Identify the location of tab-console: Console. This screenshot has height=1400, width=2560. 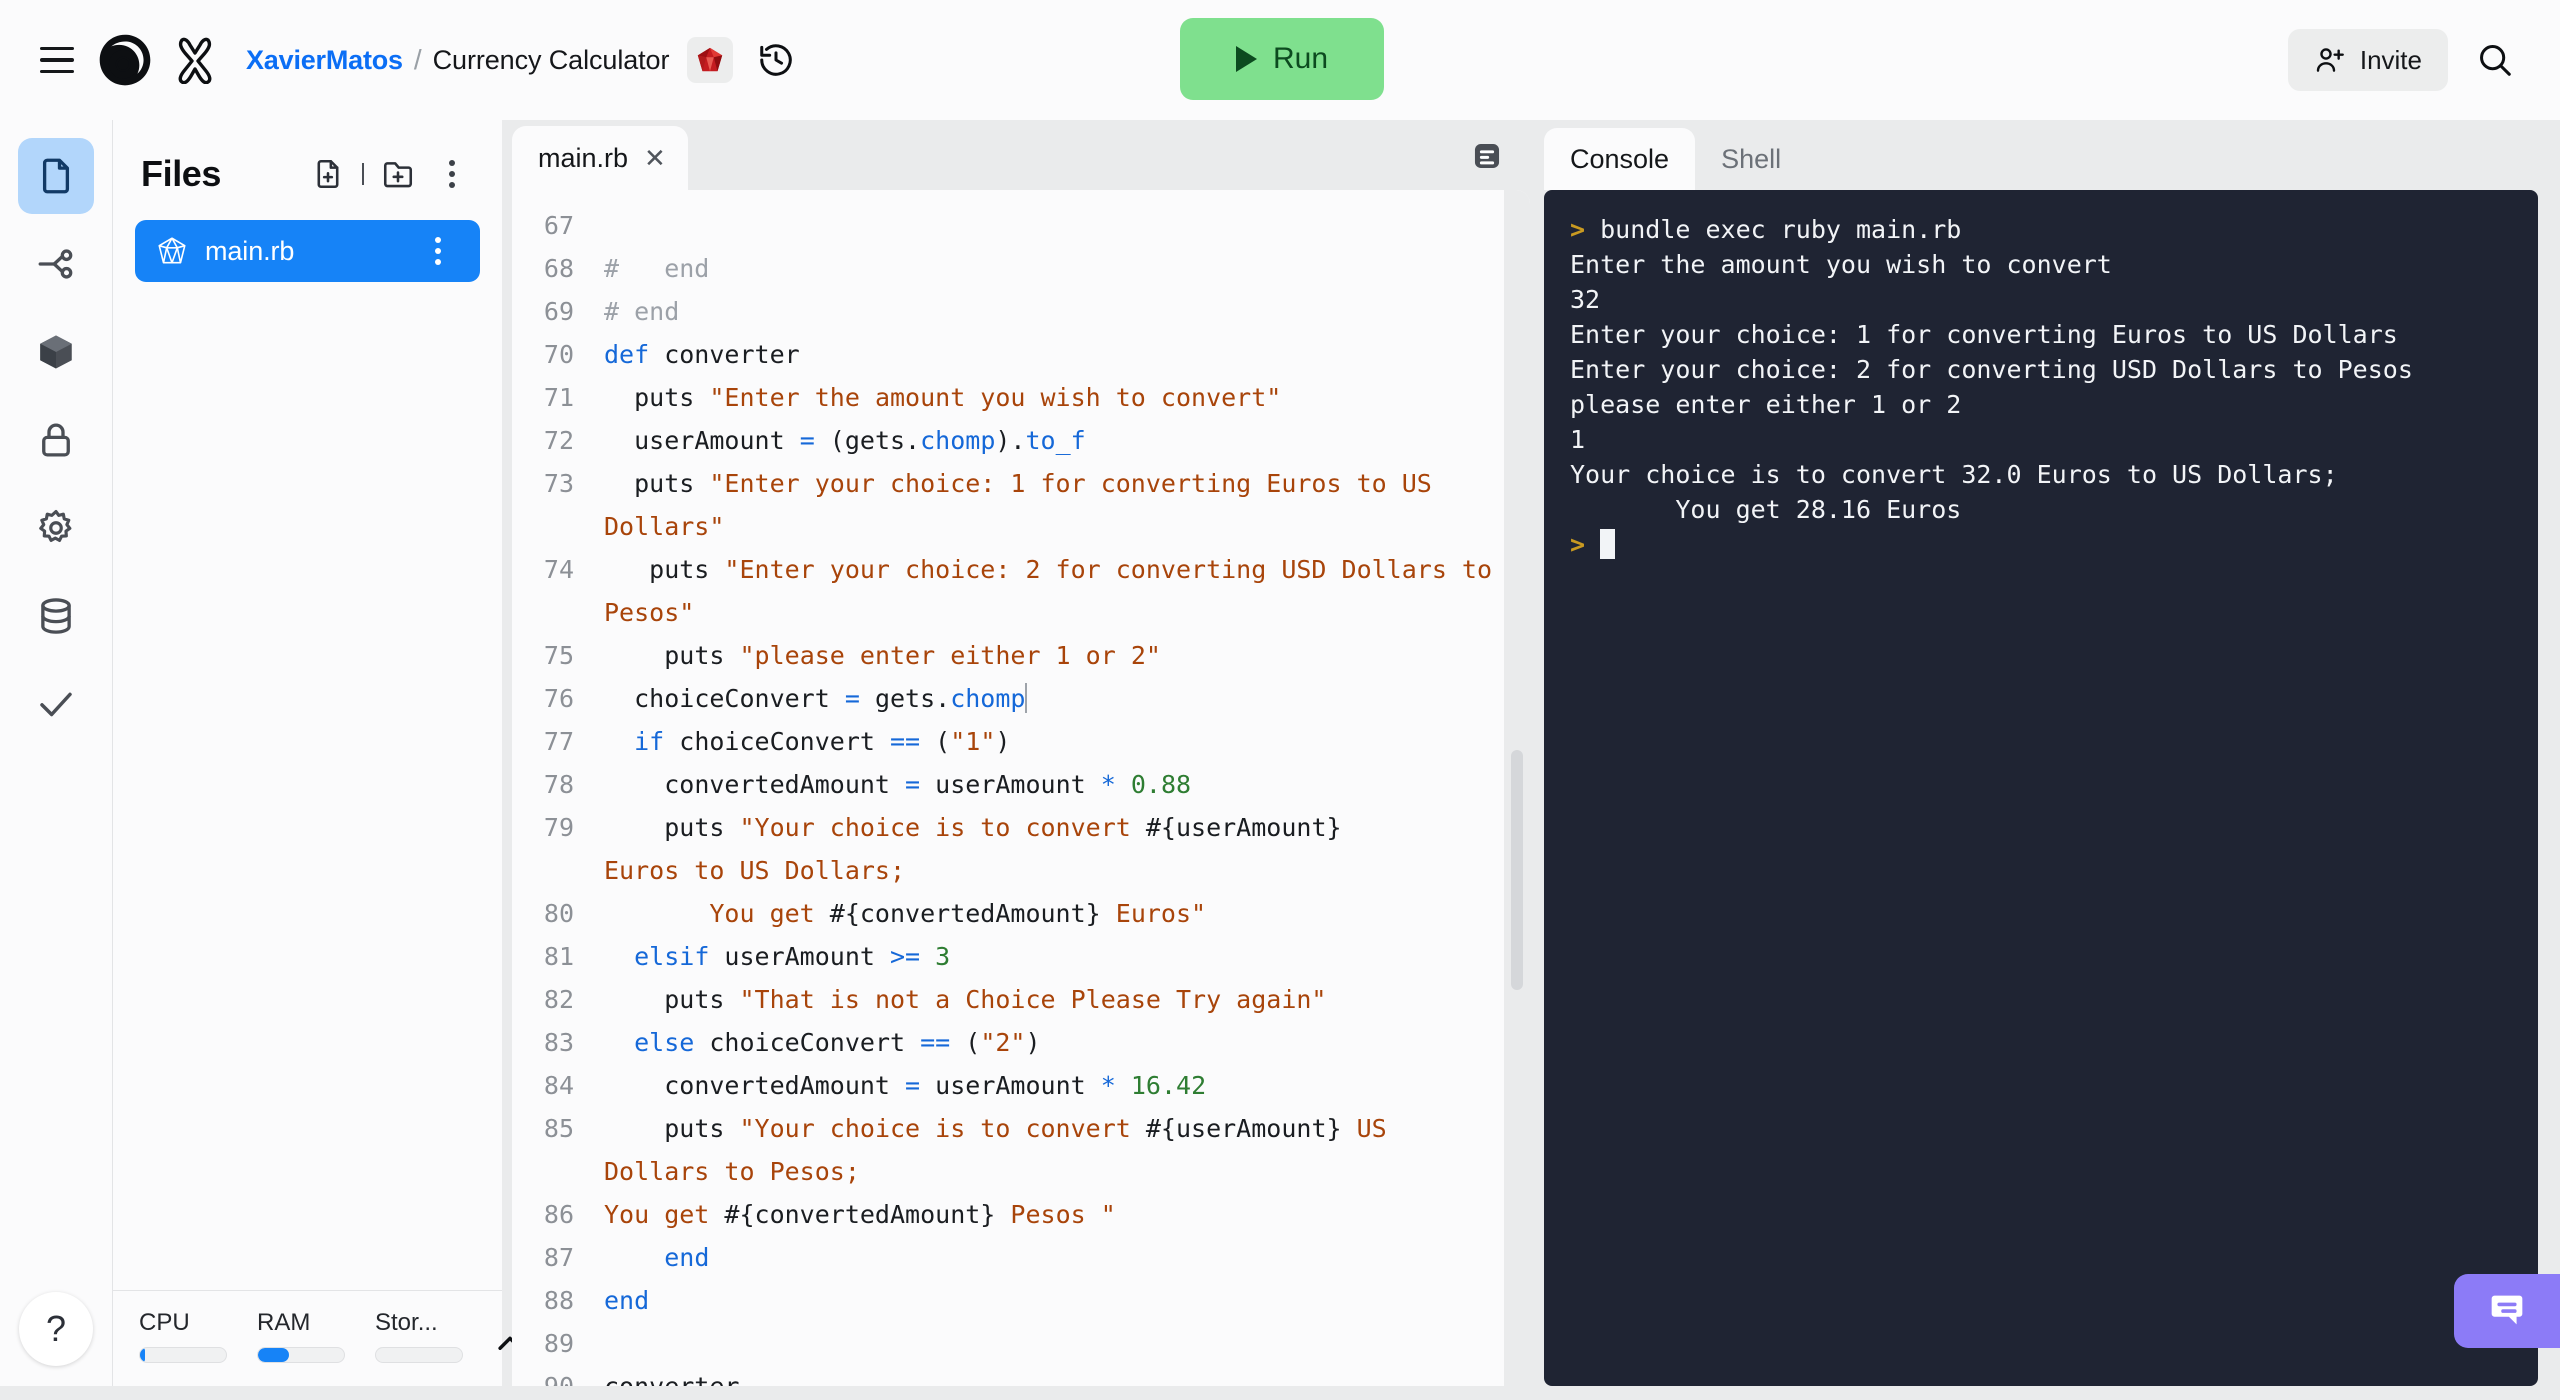
(1620, 159).